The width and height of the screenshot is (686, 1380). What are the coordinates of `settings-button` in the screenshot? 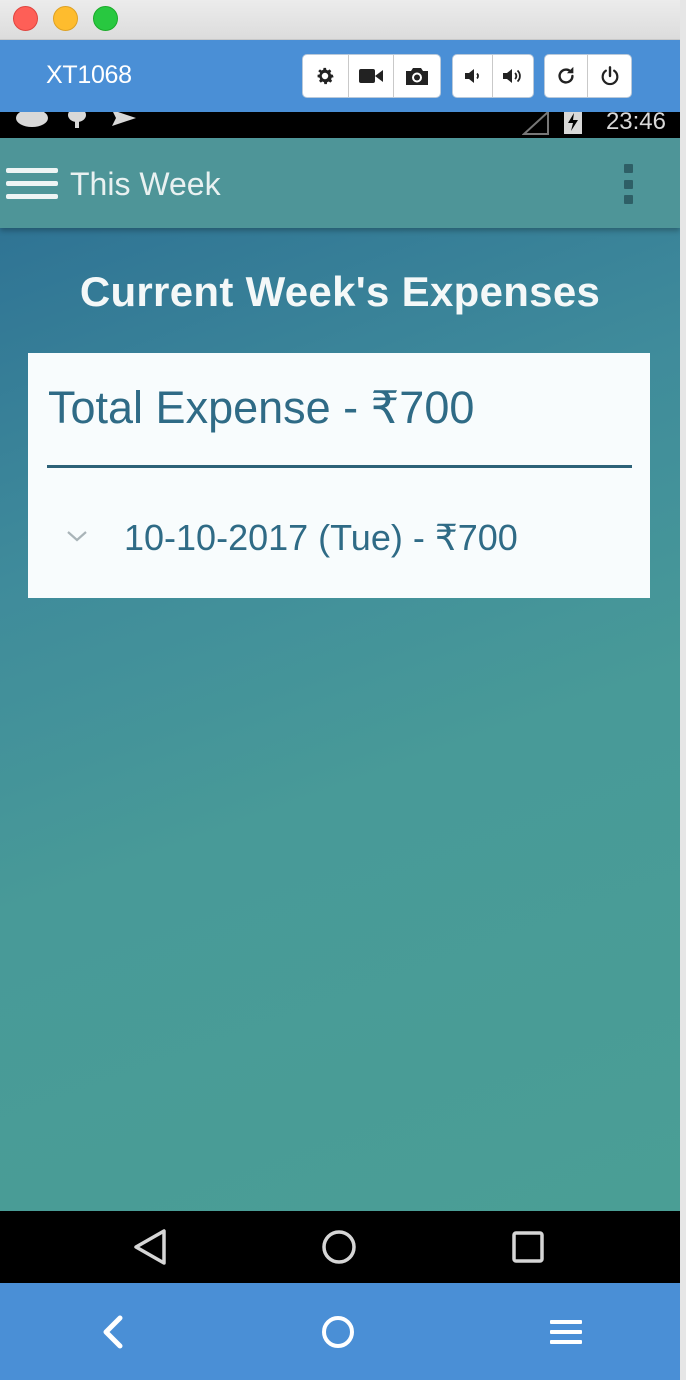 It's located at (326, 76).